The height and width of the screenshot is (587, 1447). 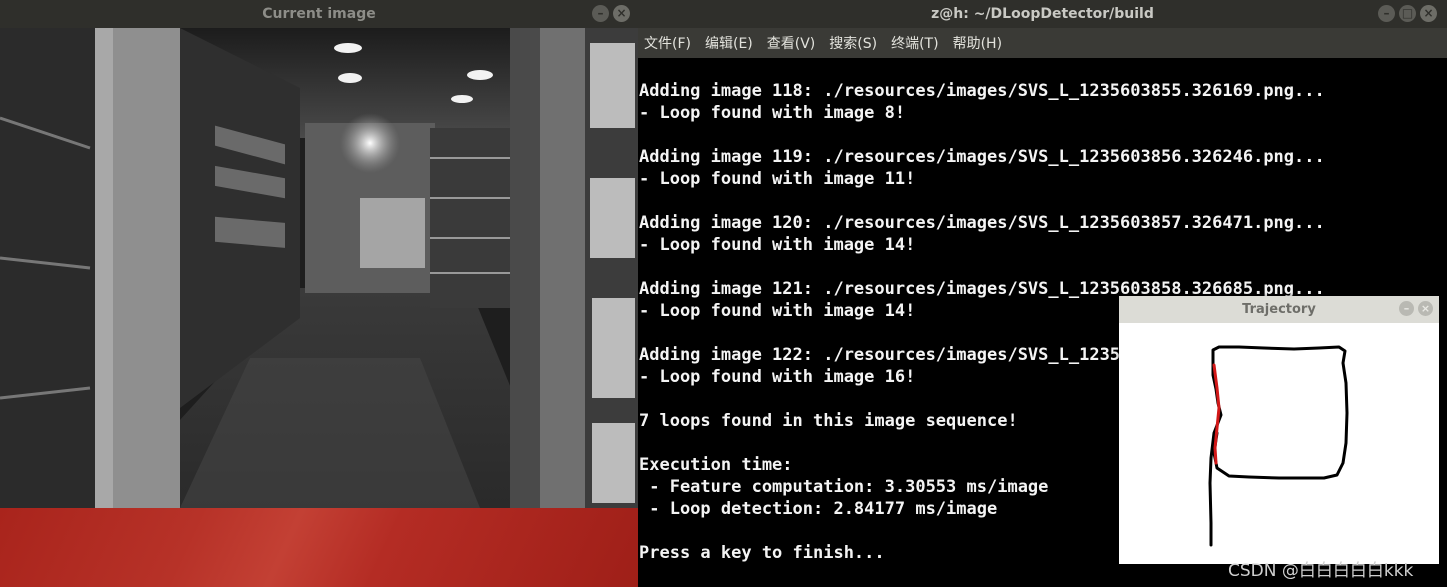 I want to click on menu-help: 帮助(H), so click(x=977, y=43).